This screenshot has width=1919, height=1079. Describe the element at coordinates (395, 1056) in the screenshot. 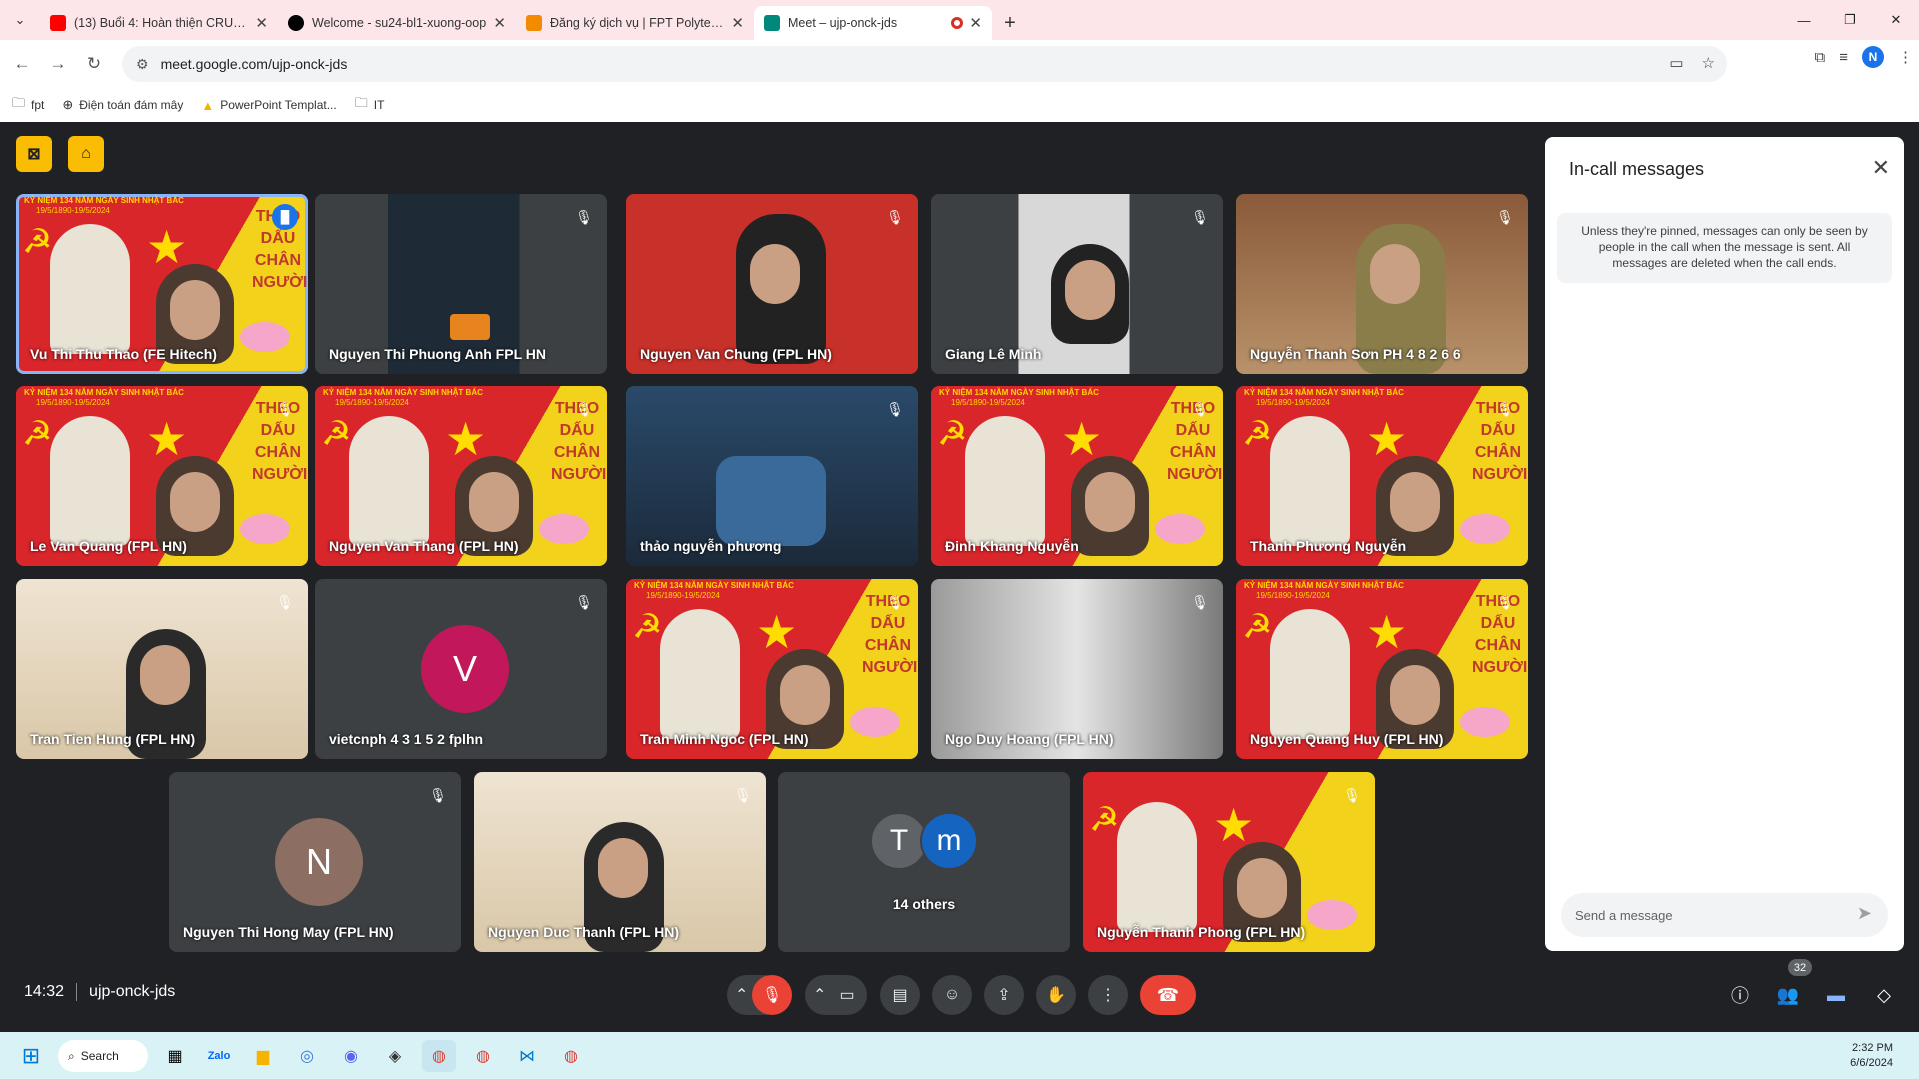

I see `app-icon: ◈` at that location.